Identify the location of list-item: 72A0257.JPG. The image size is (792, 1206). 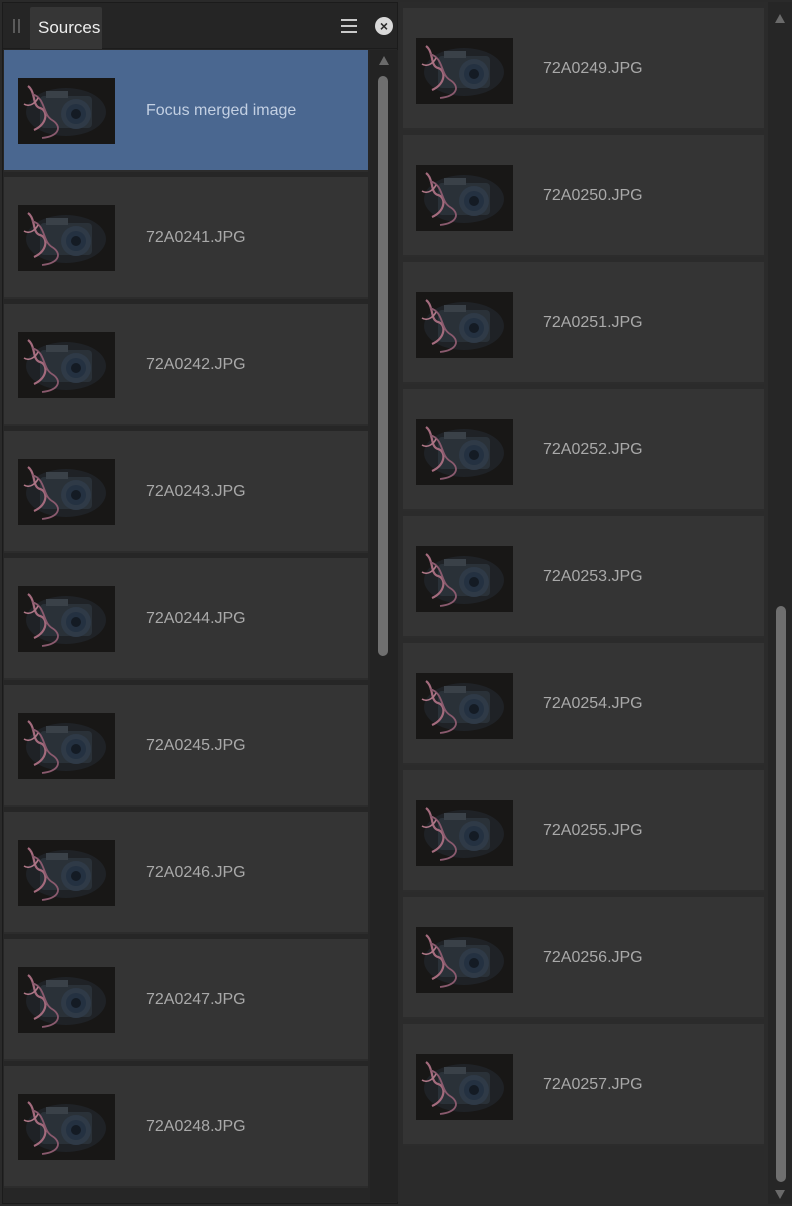
(583, 1085).